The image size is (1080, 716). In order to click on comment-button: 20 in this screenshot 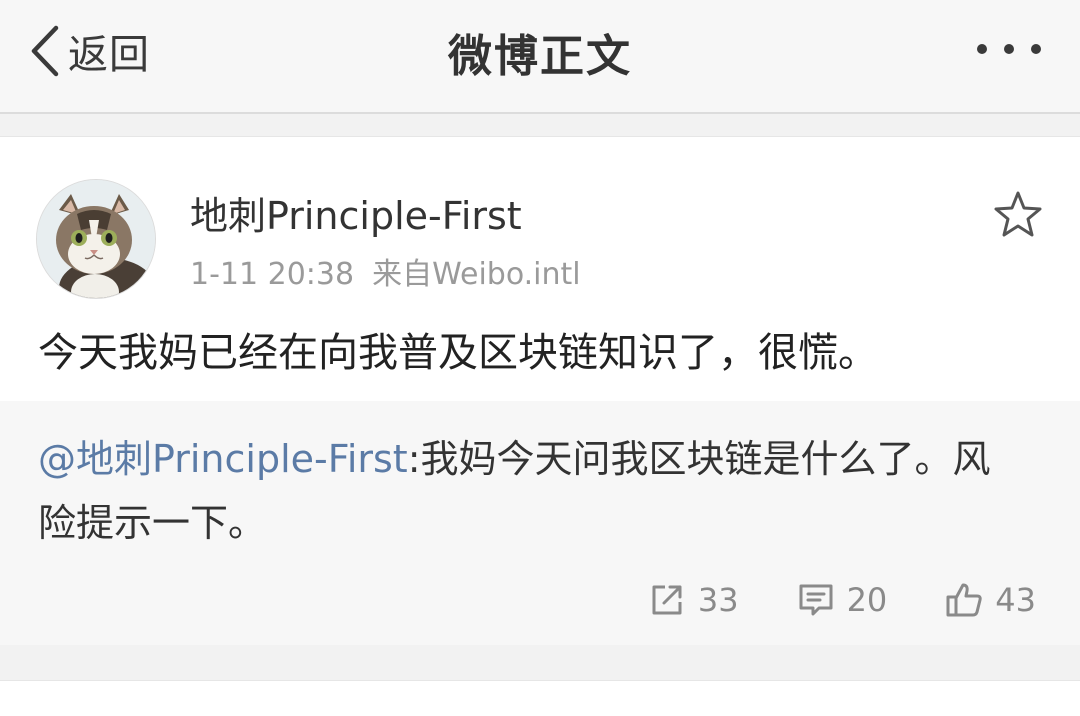, I will do `click(842, 600)`.